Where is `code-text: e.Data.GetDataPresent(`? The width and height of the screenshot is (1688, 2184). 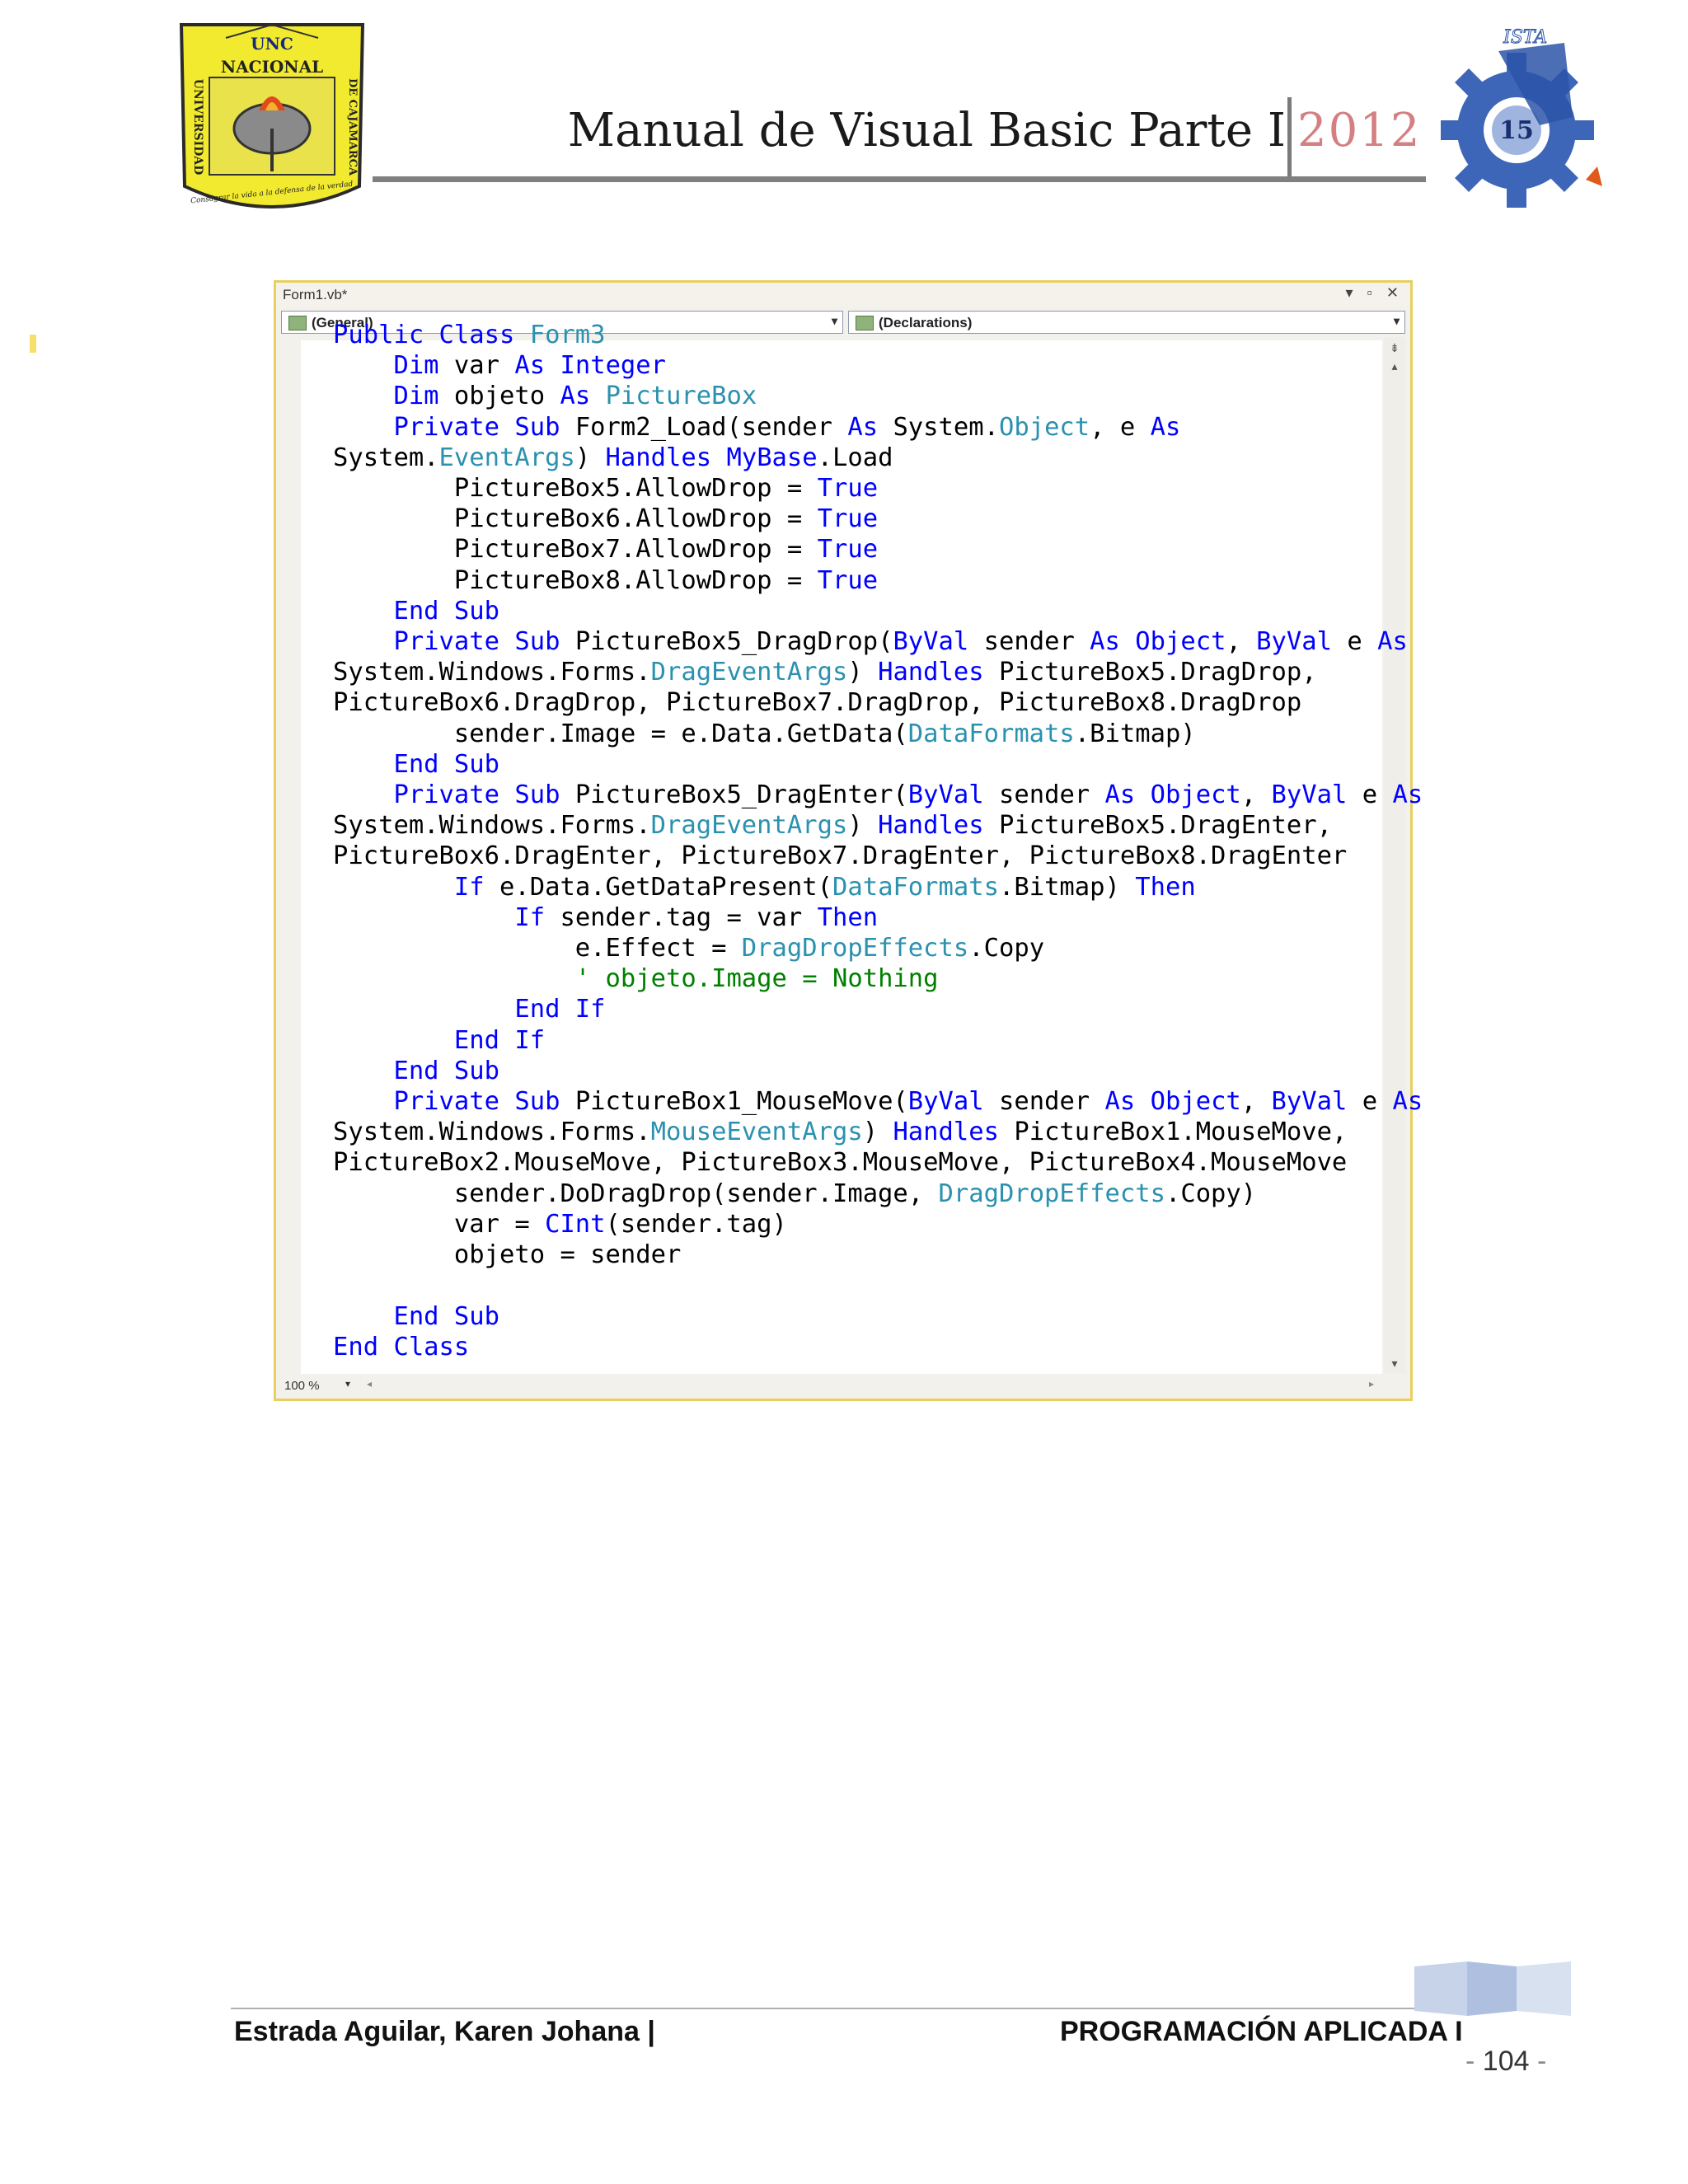
code-text: e.Data.GetDataPresent( is located at coordinates (658, 887).